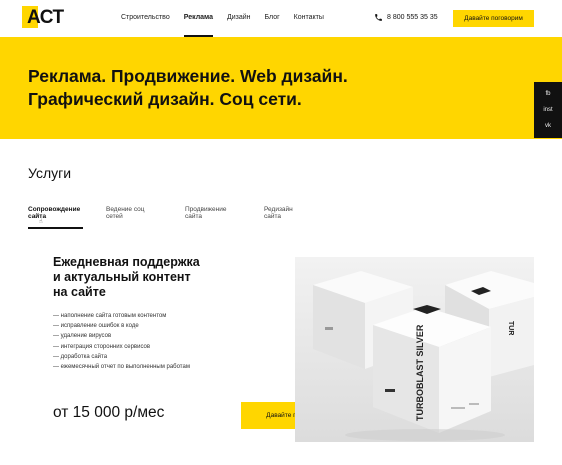  What do you see at coordinates (493, 18) in the screenshot?
I see `header-contact-button: Давайте поговорим` at bounding box center [493, 18].